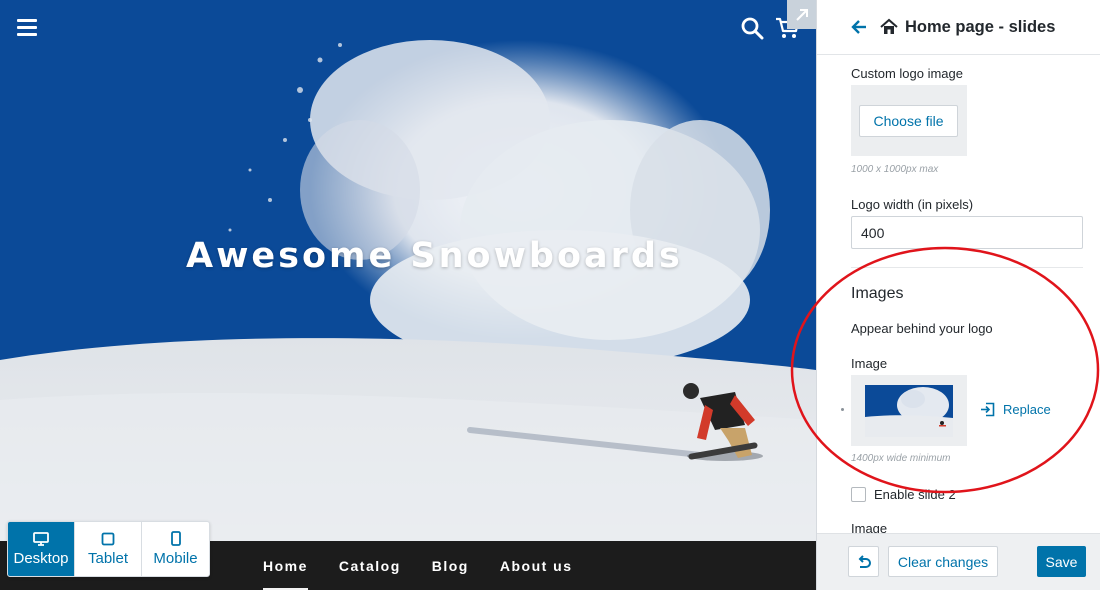 This screenshot has height=590, width=1100. Describe the element at coordinates (988, 409) in the screenshot. I see `replace-icon` at that location.